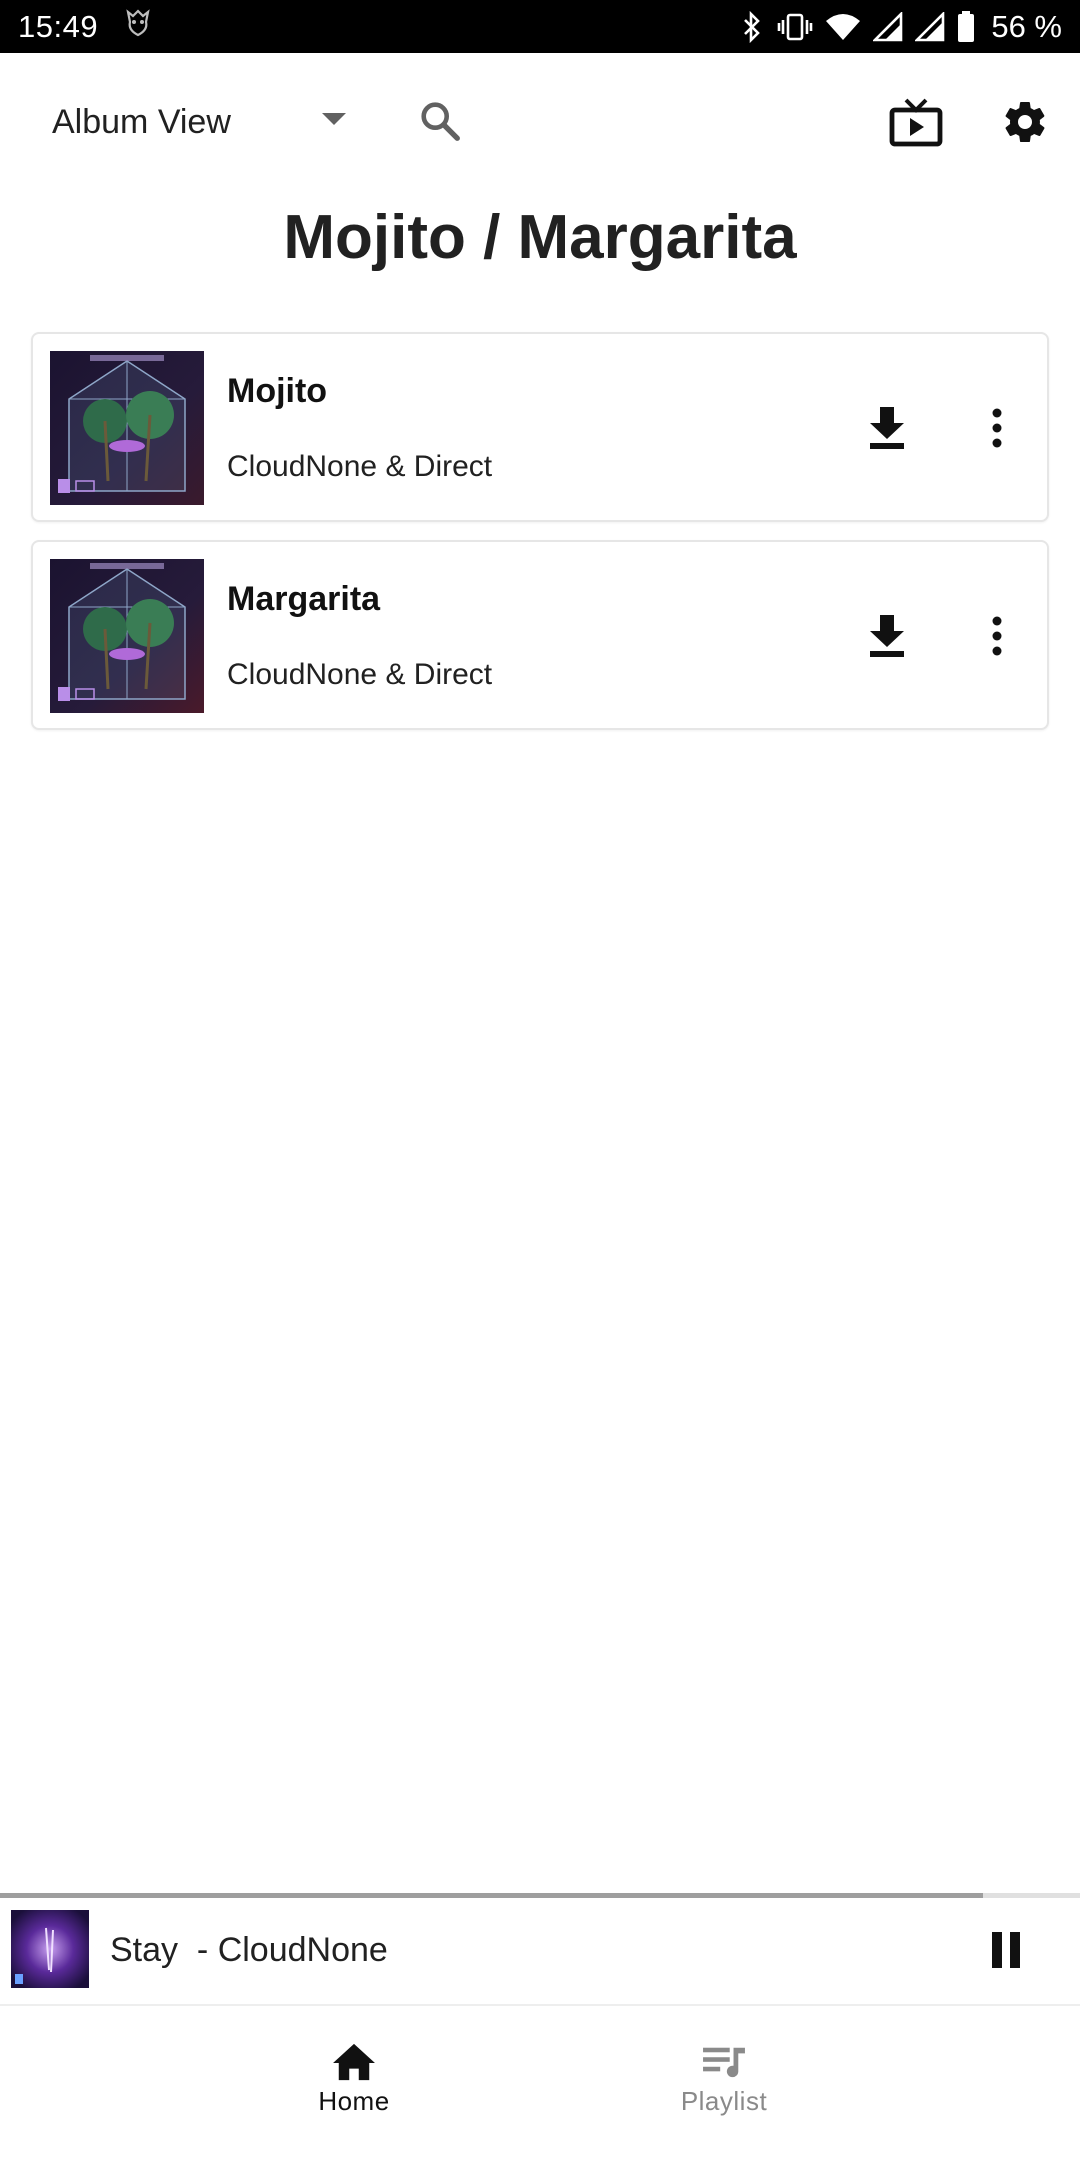 The image size is (1080, 2160). I want to click on search-icon, so click(440, 121).